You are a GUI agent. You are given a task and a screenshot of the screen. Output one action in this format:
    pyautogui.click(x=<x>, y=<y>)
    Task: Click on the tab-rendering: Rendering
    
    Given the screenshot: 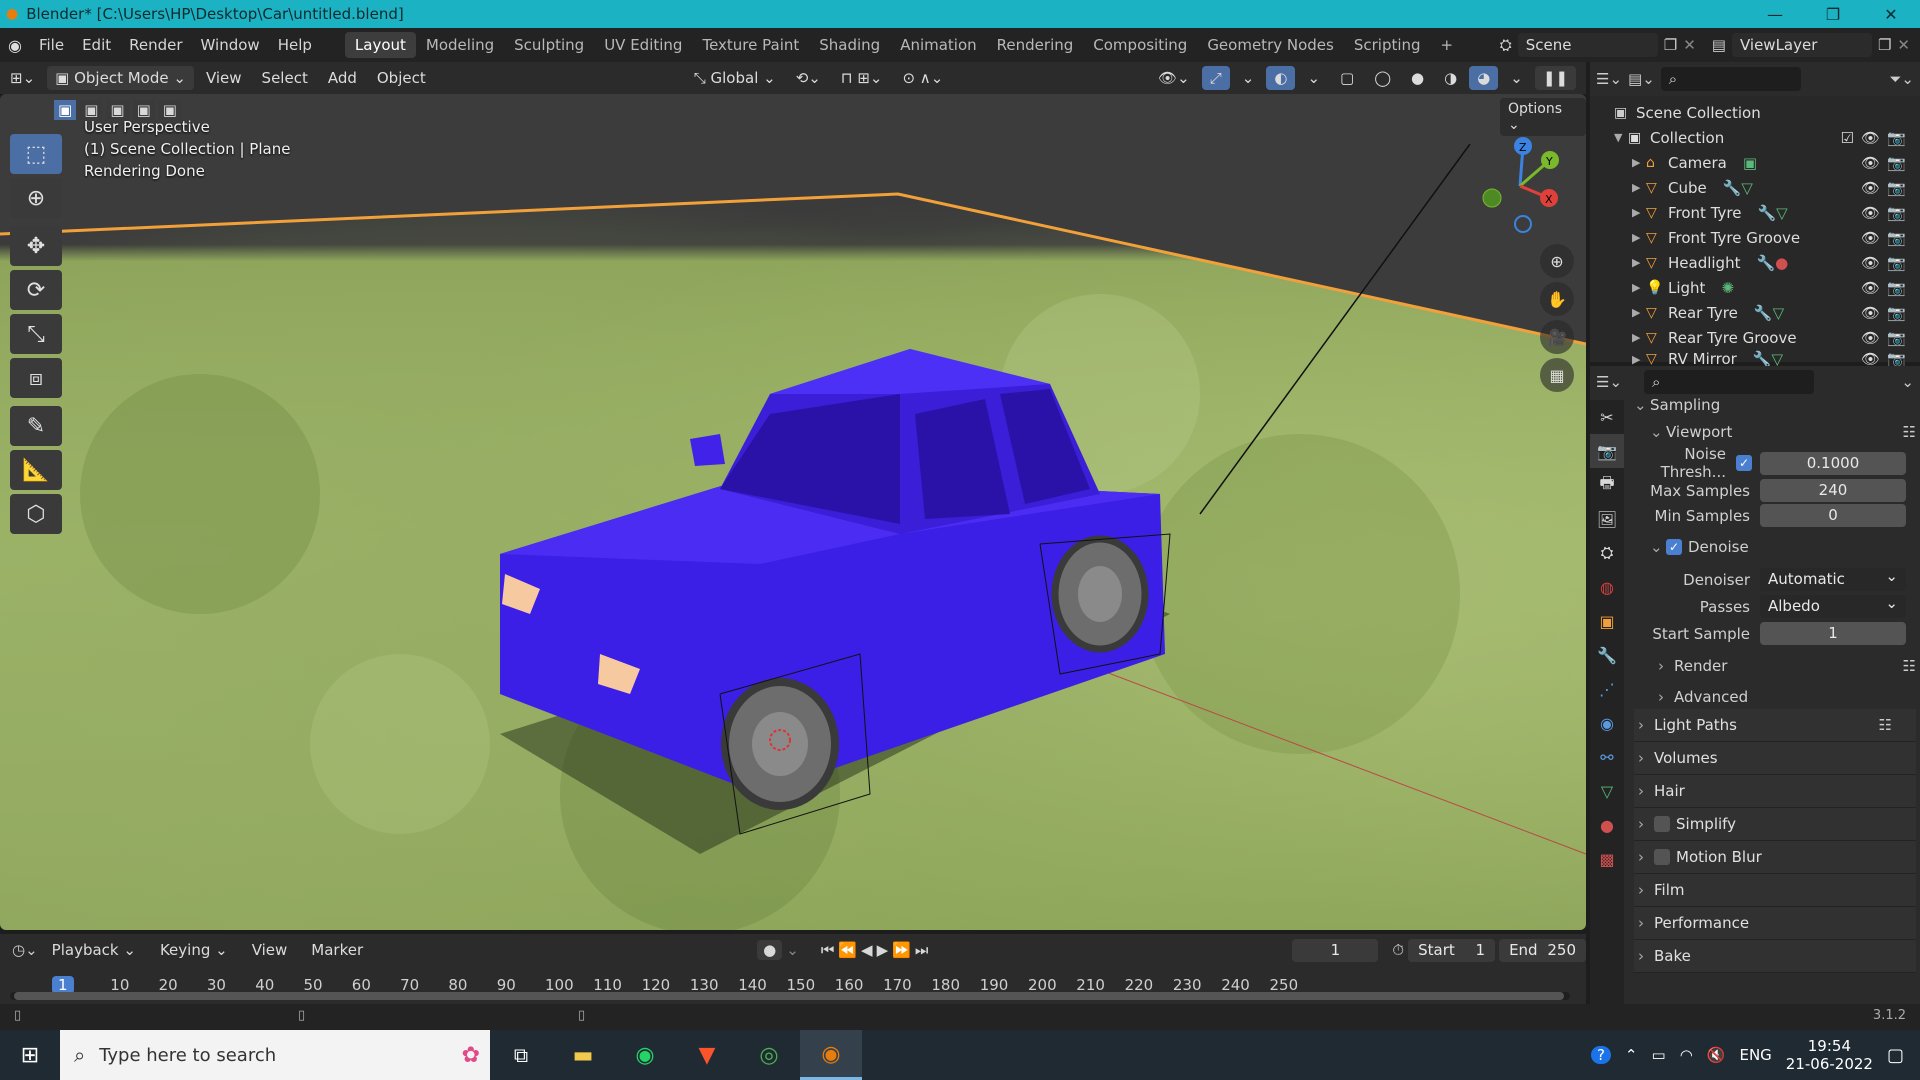 What is the action you would take?
    pyautogui.click(x=1035, y=45)
    